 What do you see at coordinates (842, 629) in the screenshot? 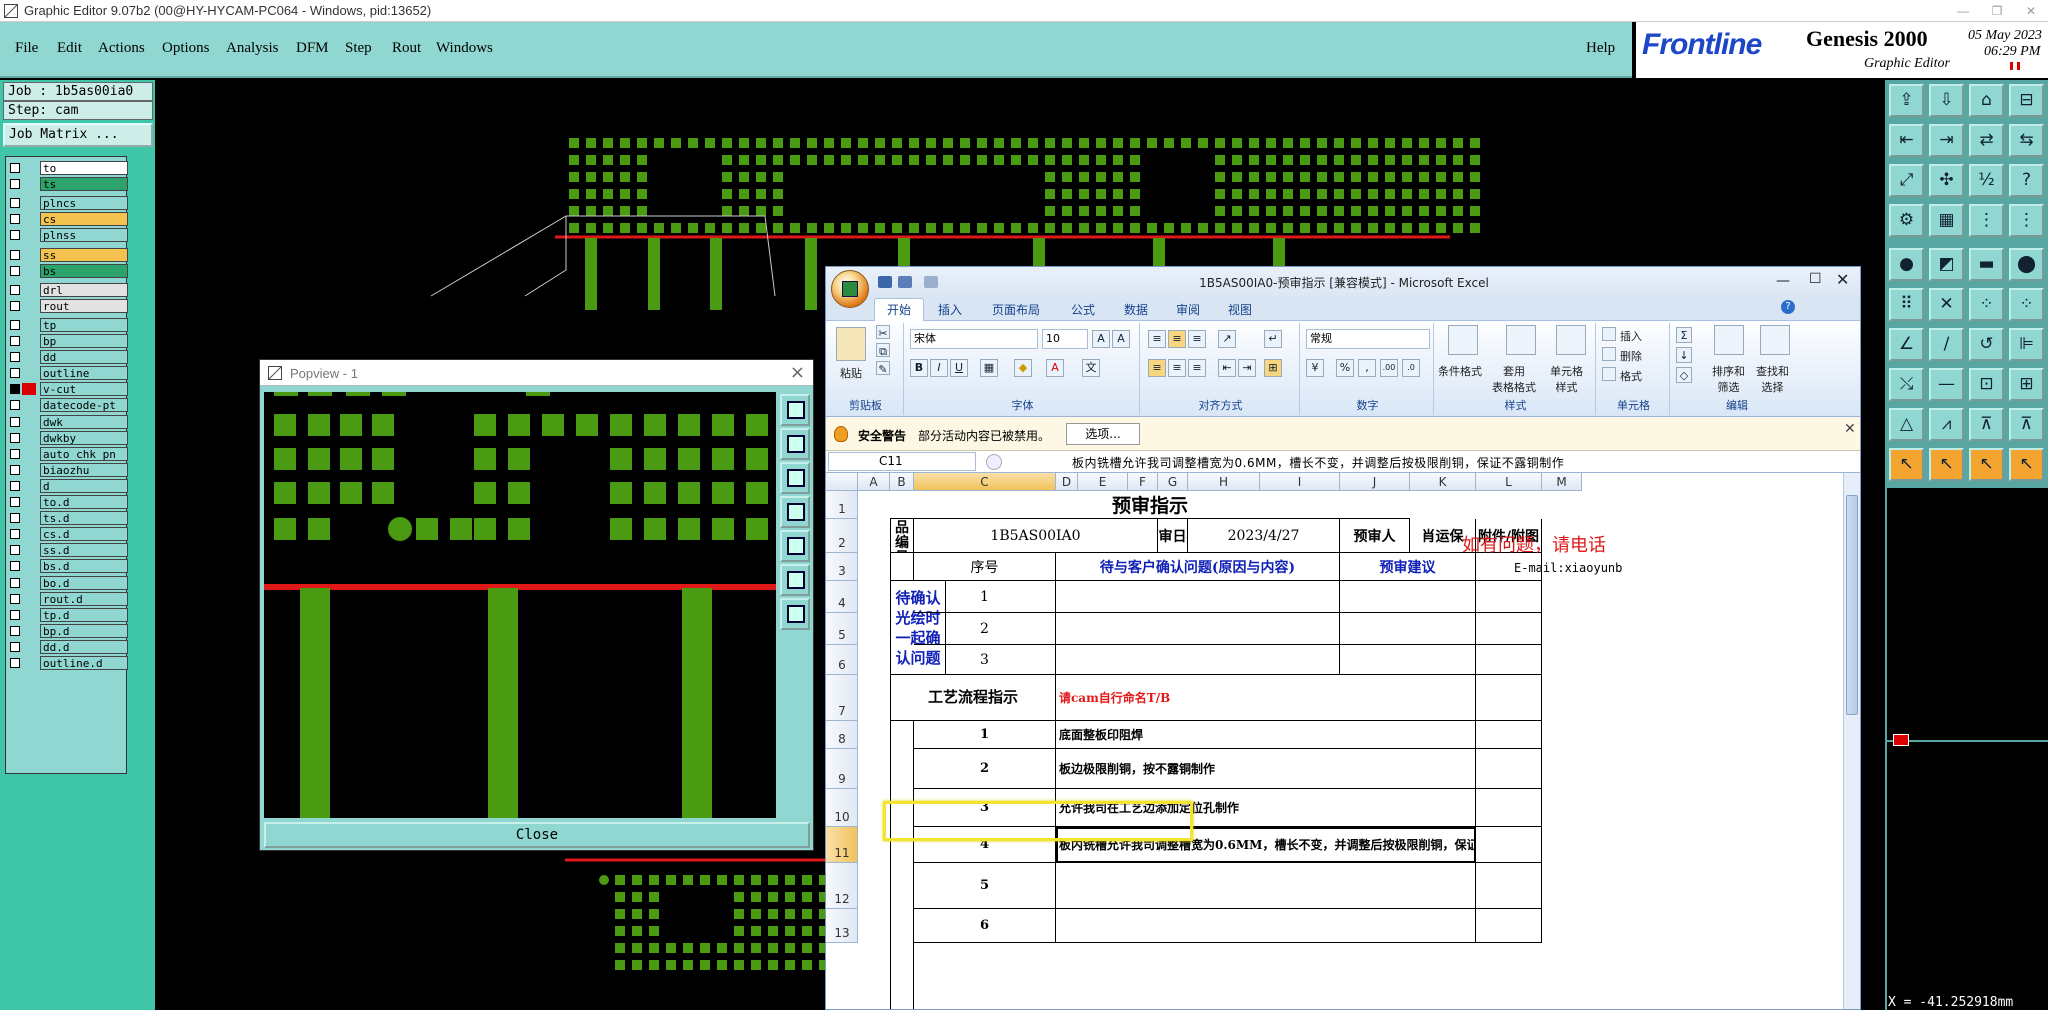
I see `row-header: 5` at bounding box center [842, 629].